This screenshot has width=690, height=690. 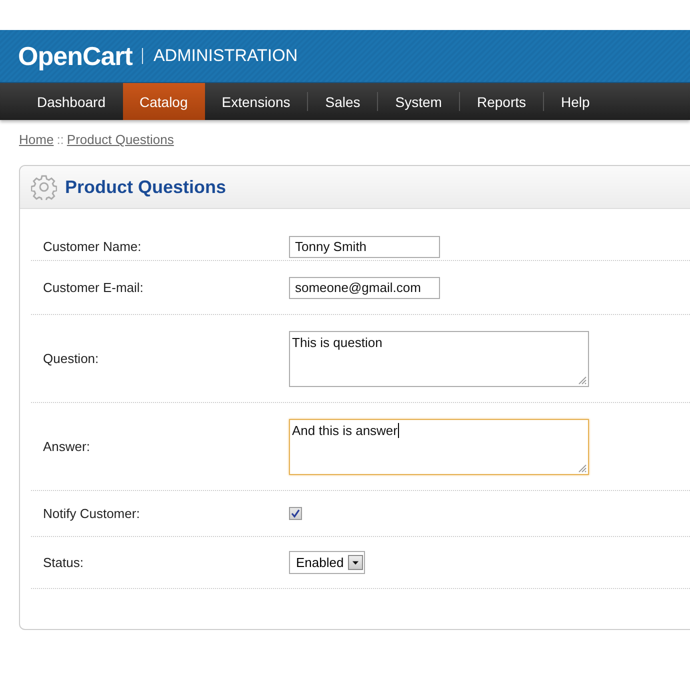 What do you see at coordinates (501, 101) in the screenshot?
I see `nav-tab: Reports` at bounding box center [501, 101].